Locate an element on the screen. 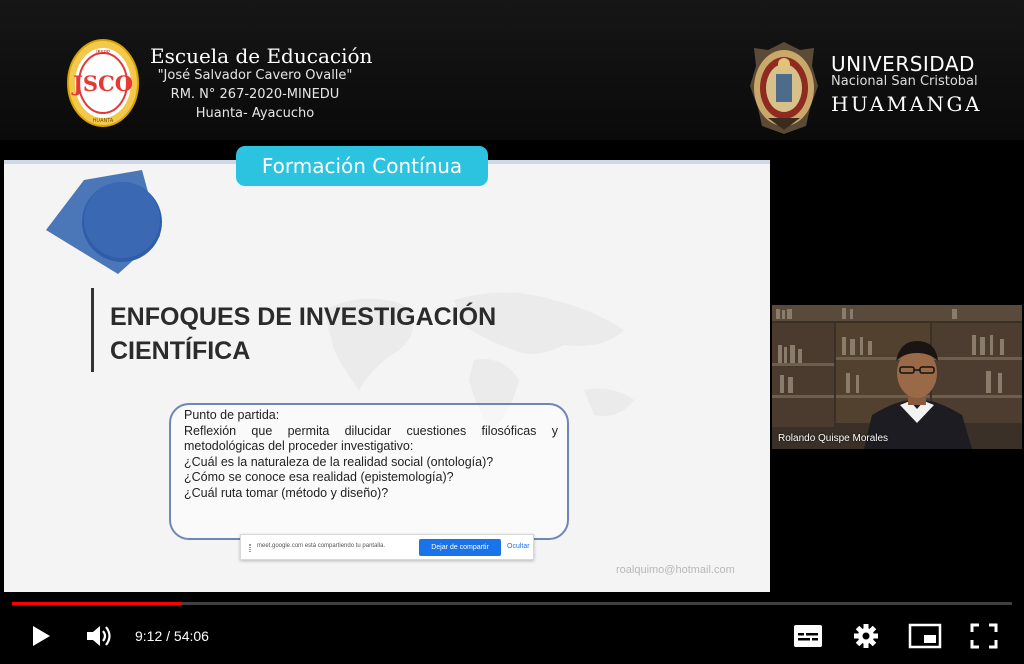  slide-decorative-shape is located at coordinates (104, 222).